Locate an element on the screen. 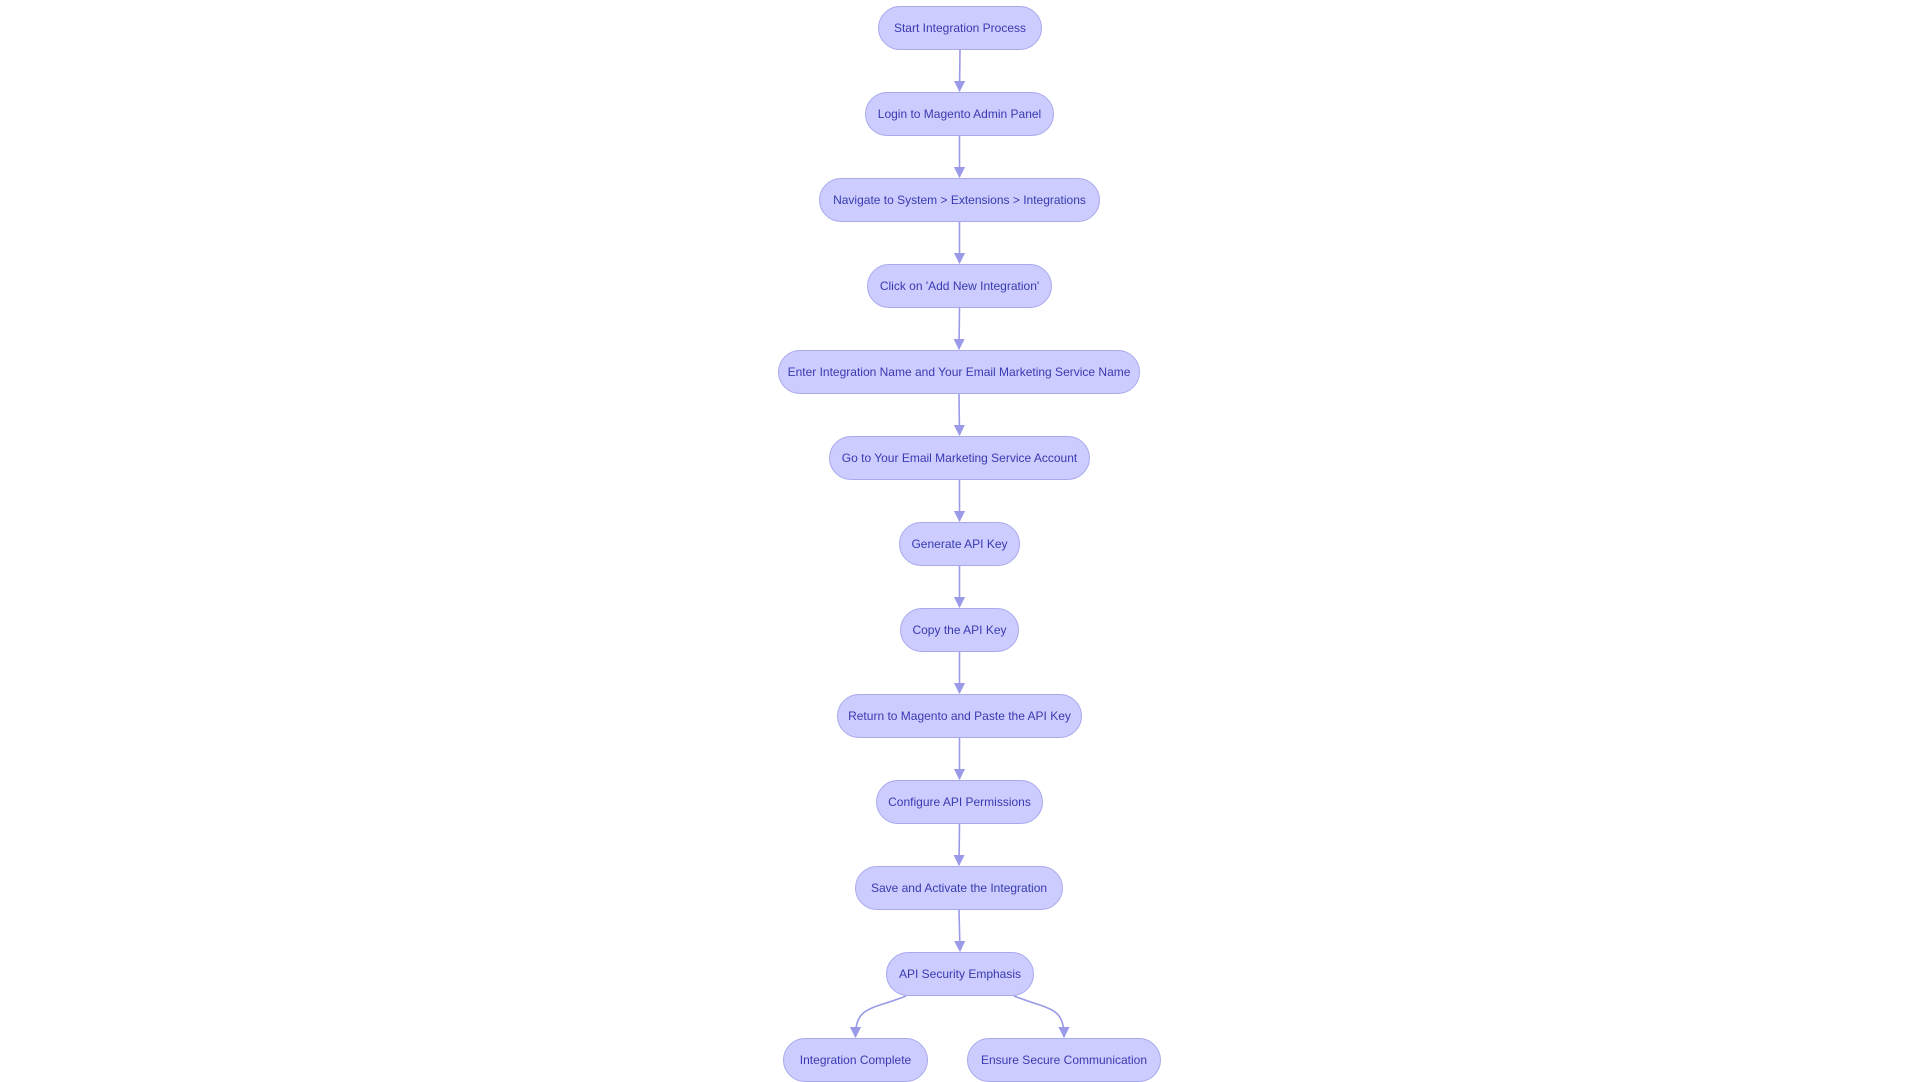 This screenshot has height=1082, width=1920. node-integration-complete: Integration Complete is located at coordinates (855, 1060).